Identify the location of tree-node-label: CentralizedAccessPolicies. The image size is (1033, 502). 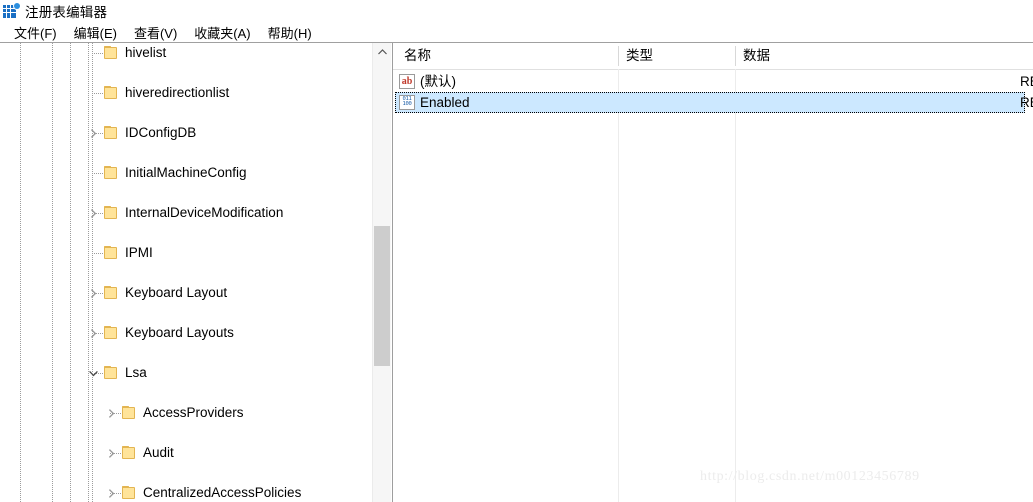
(222, 492).